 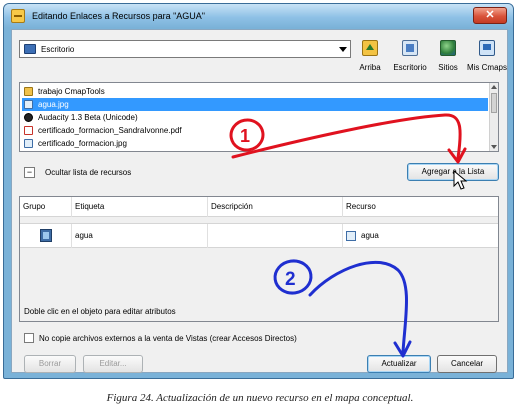 What do you see at coordinates (255, 143) in the screenshot?
I see `list-item: certificado_formacion.jpg` at bounding box center [255, 143].